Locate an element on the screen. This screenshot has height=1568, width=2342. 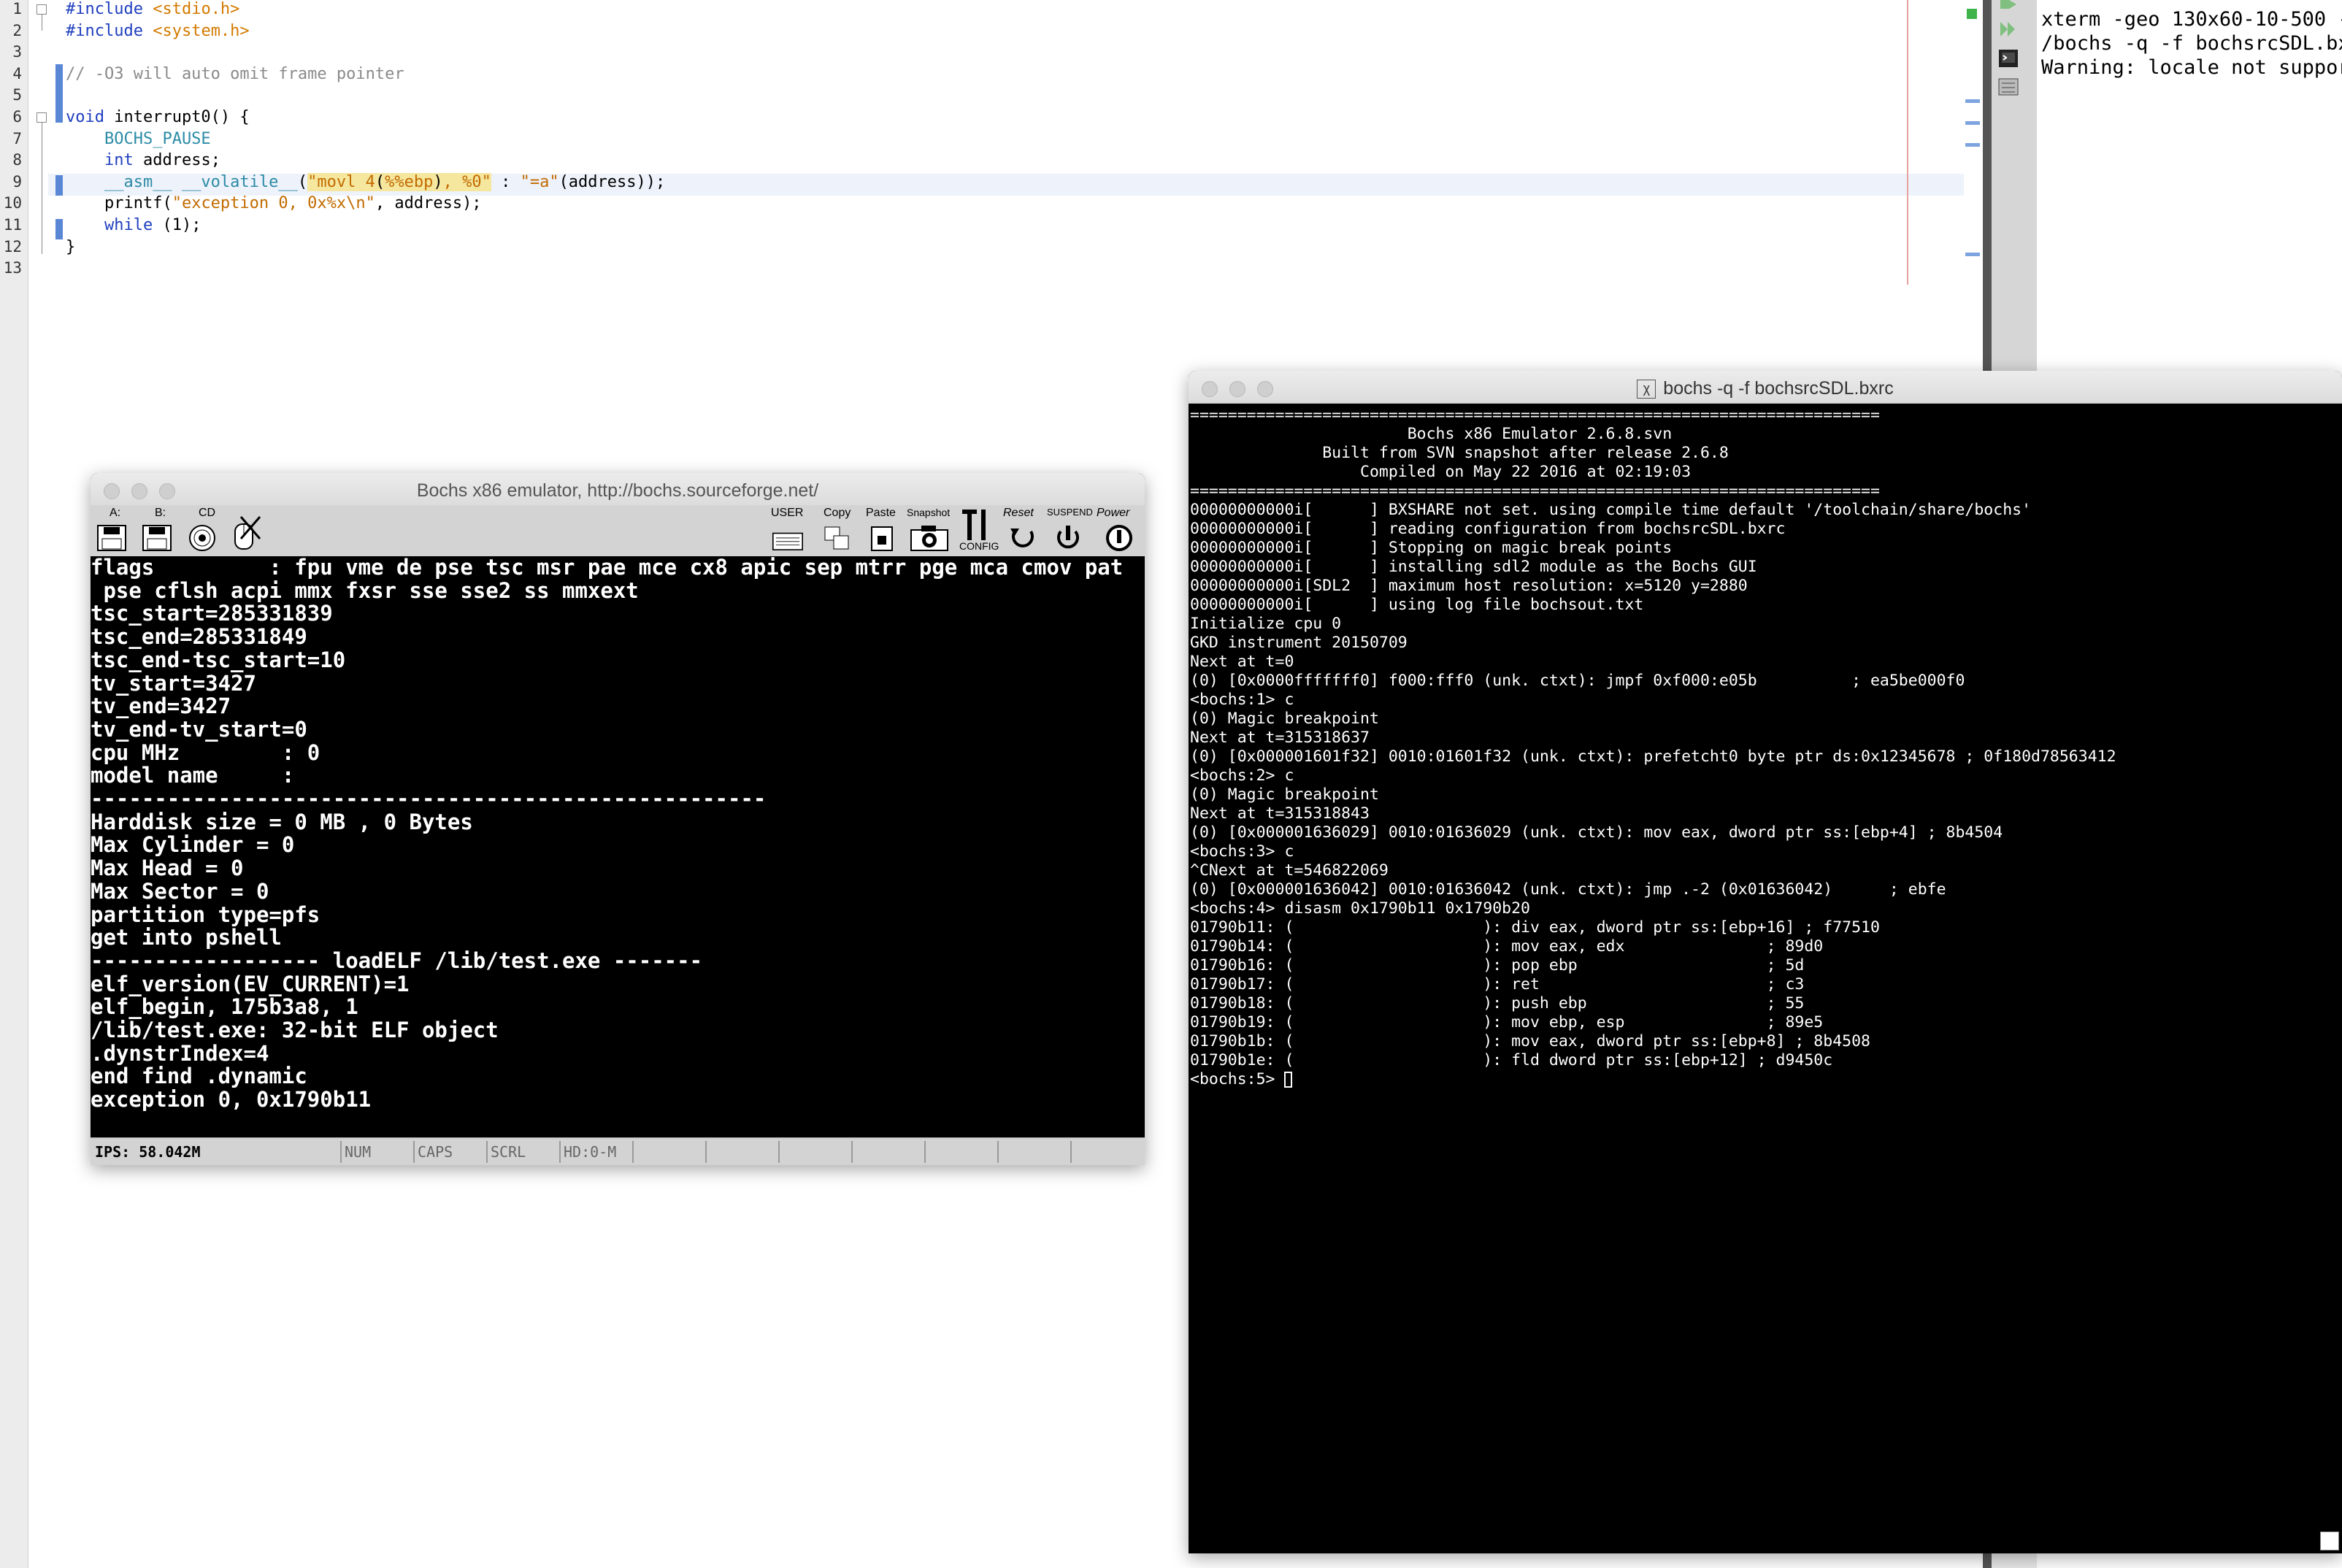
code-token: %%ebp is located at coordinates (409, 181).